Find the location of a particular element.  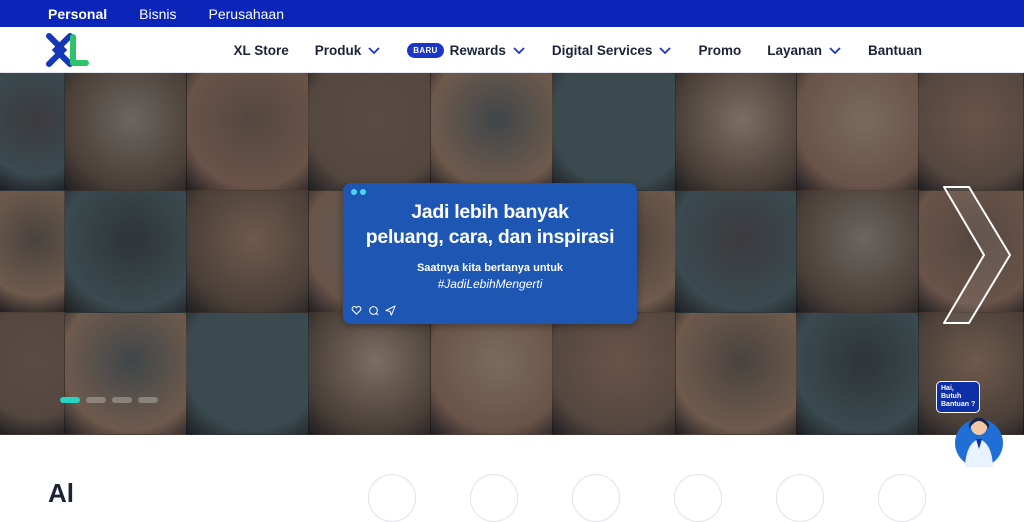

segment-personal-link: Personal is located at coordinates (77, 14).